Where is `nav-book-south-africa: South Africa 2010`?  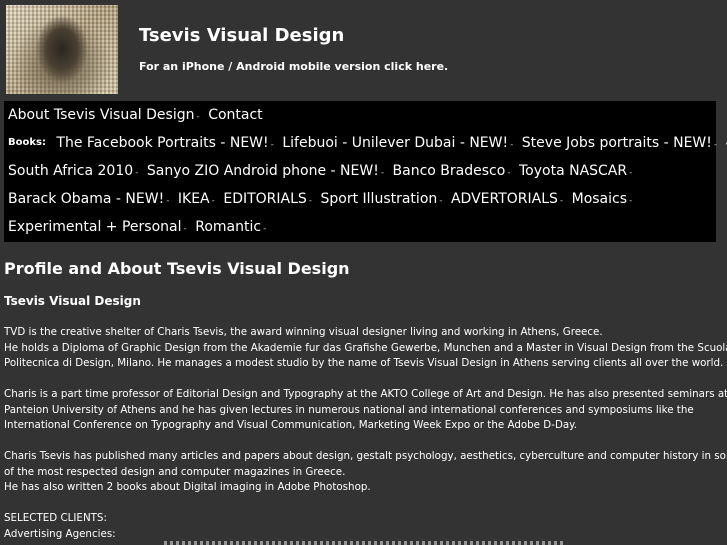 nav-book-south-africa: South Africa 2010 is located at coordinates (70, 171).